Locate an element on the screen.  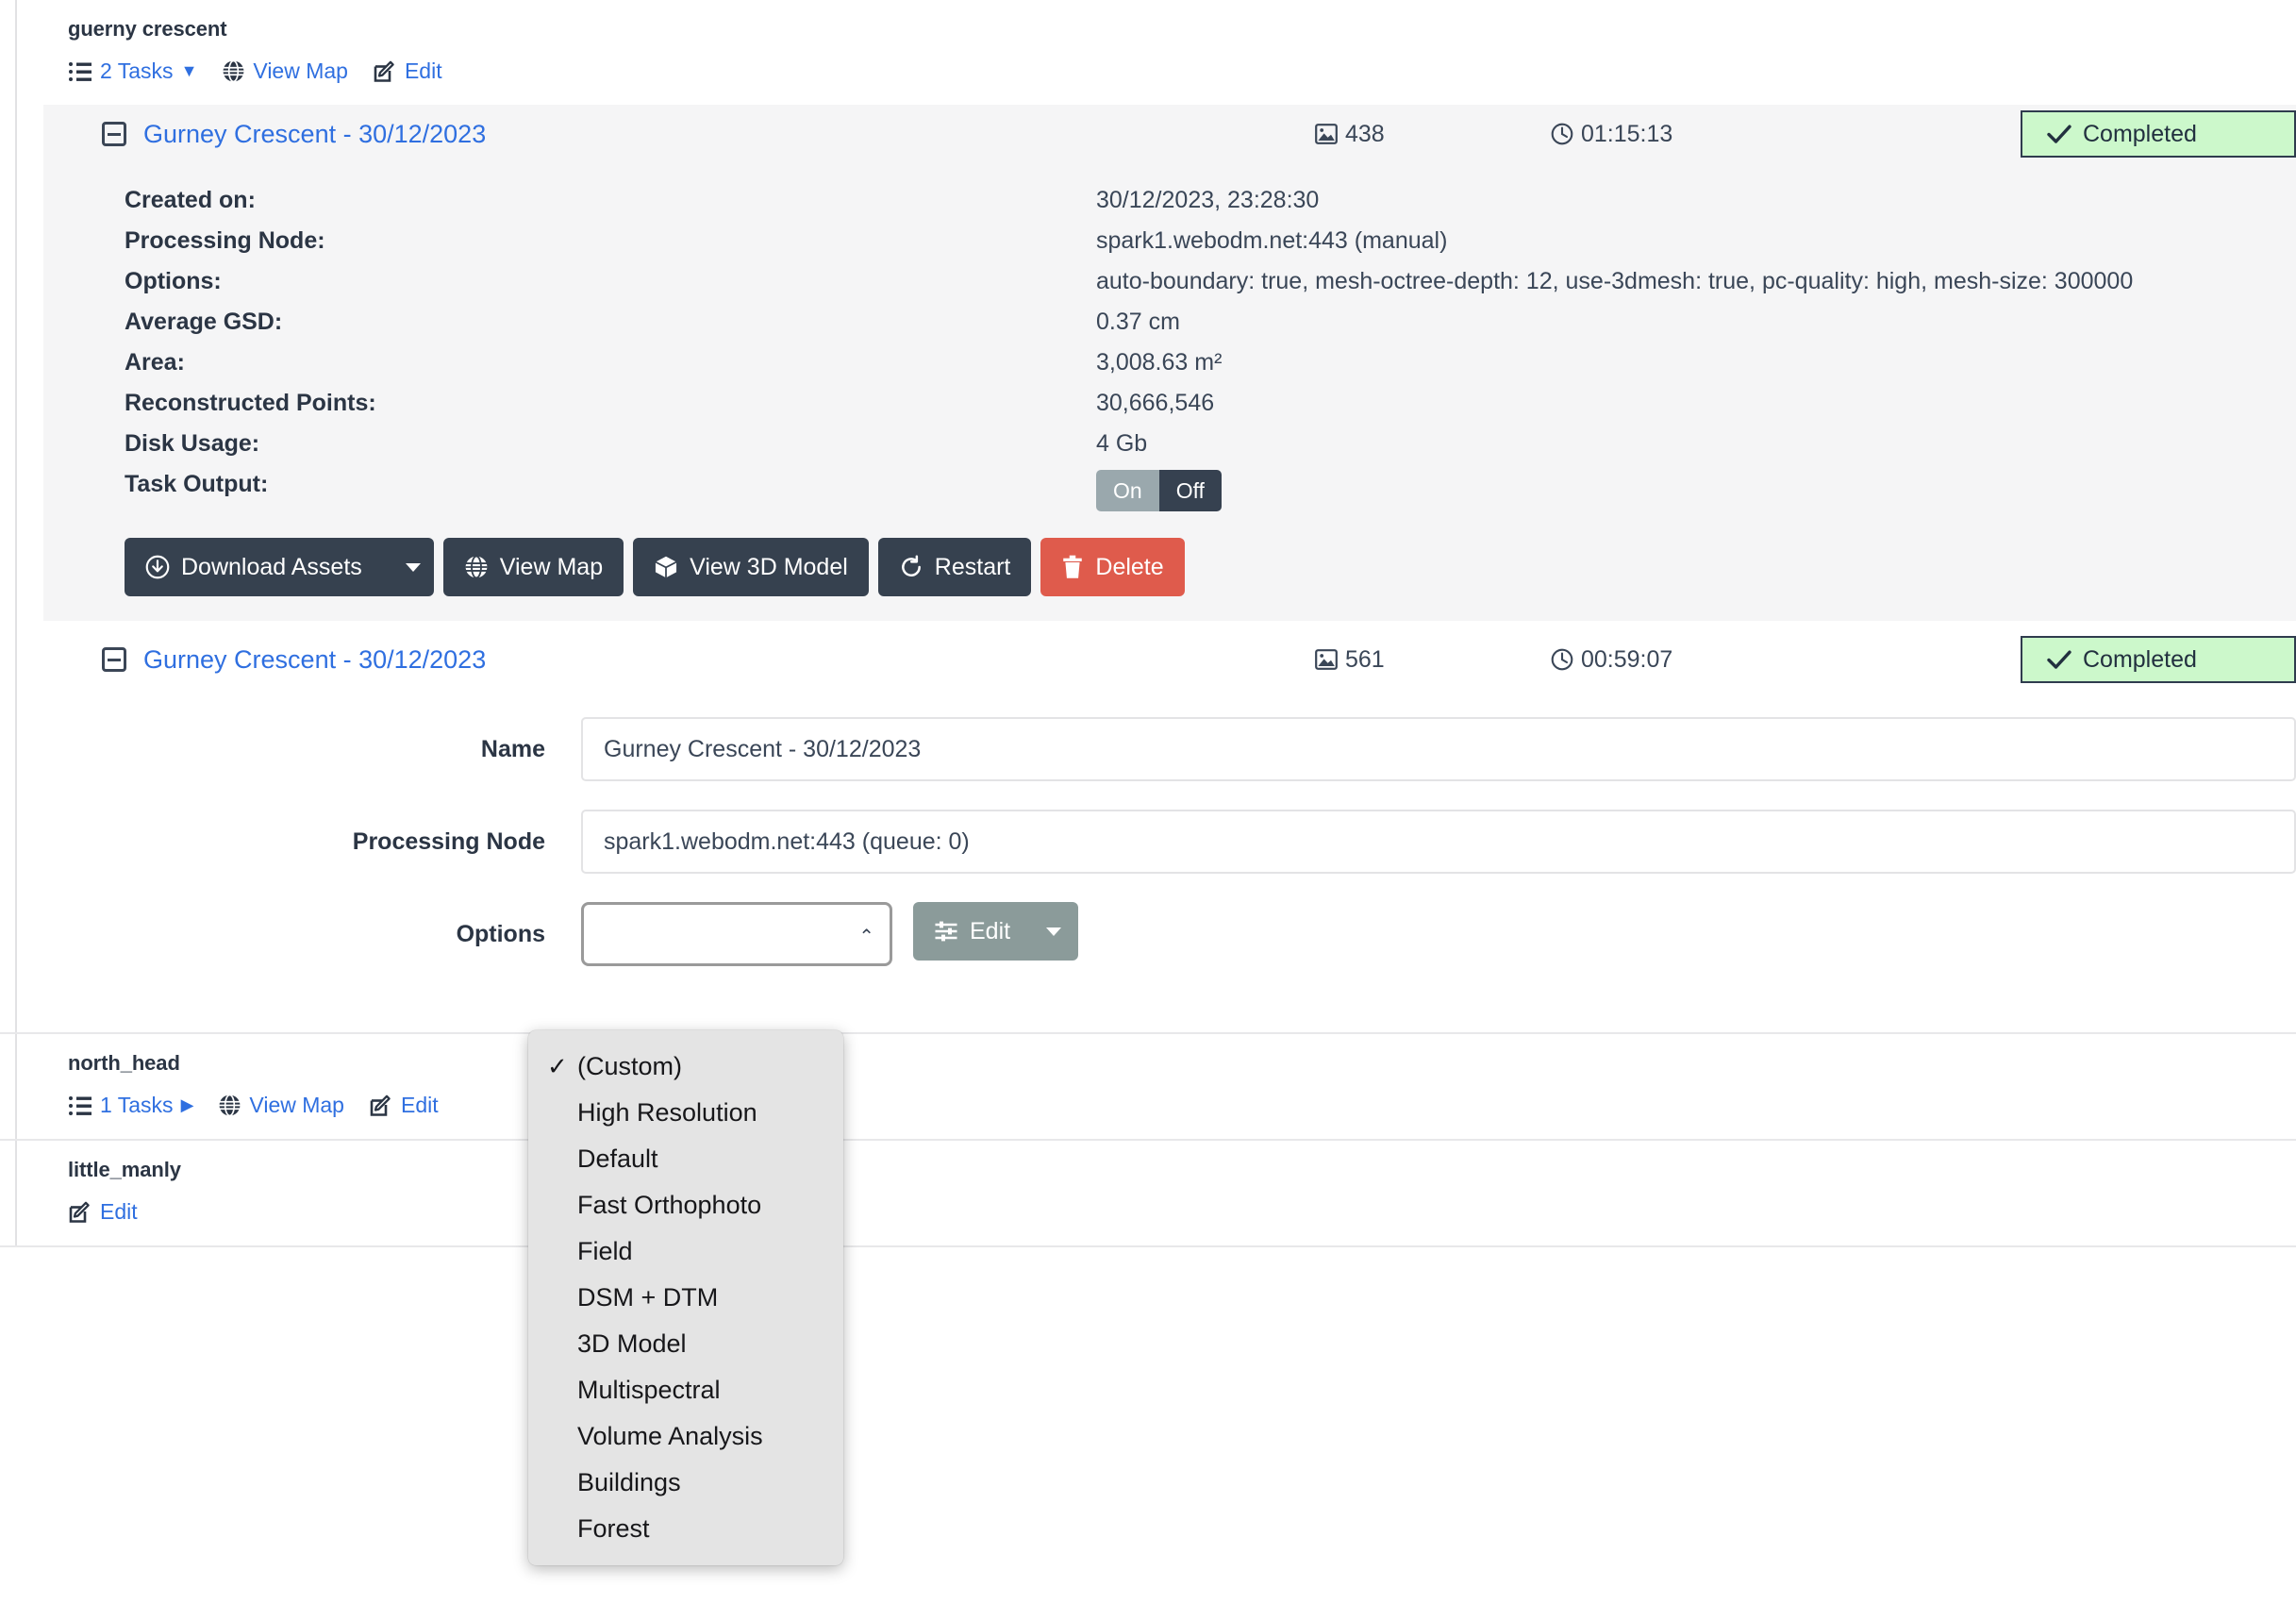
task-image-count-value: 438 is located at coordinates (1365, 133).